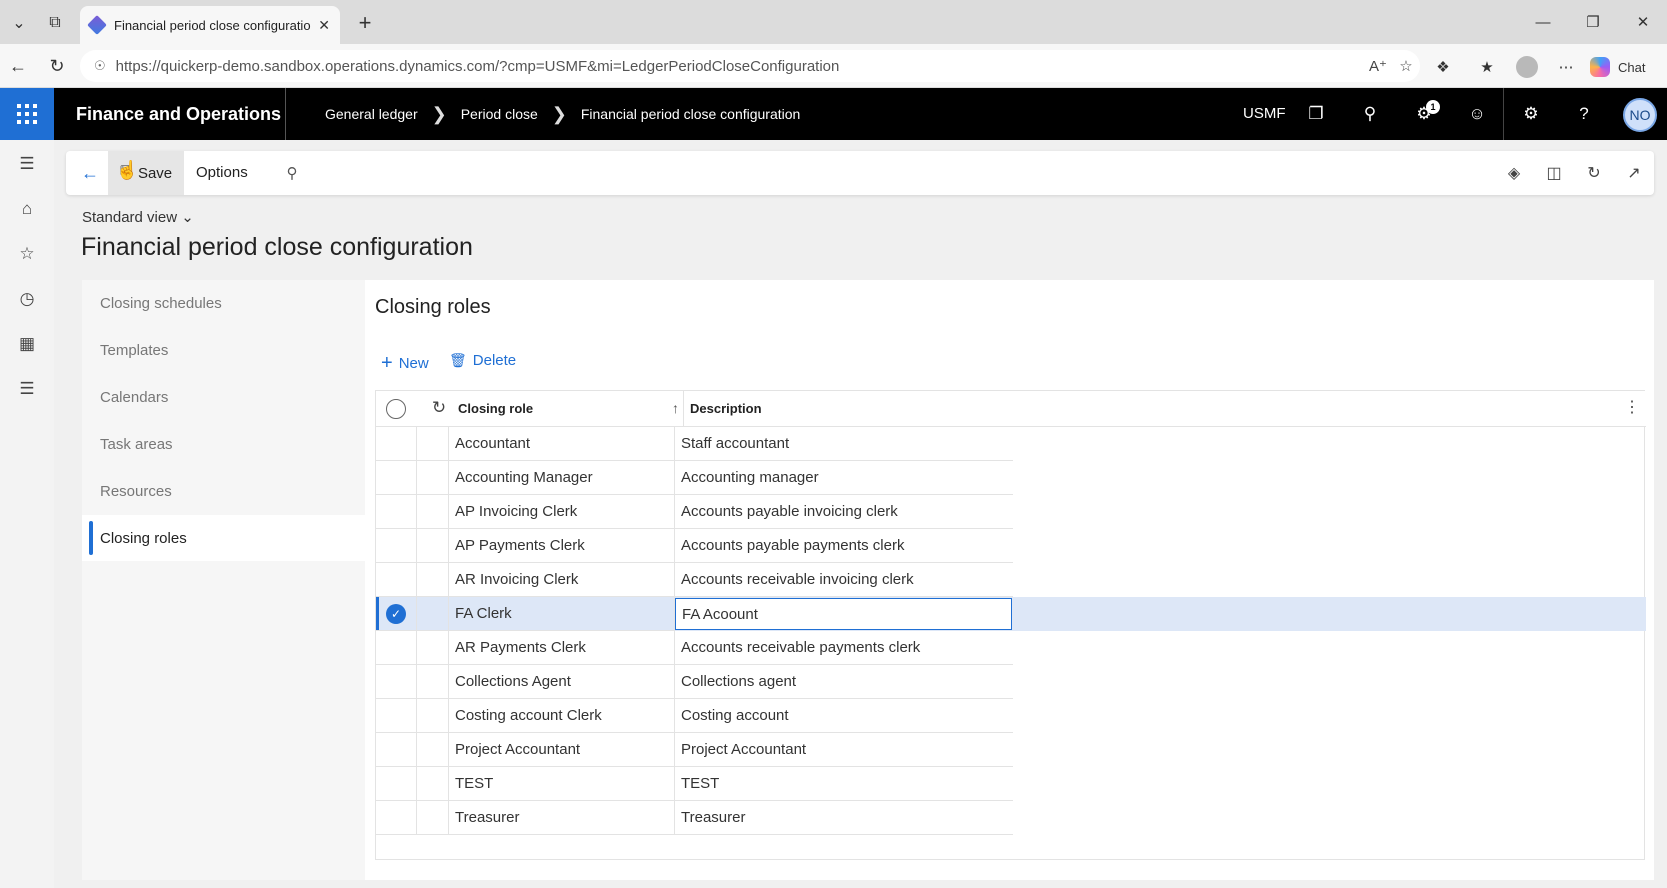  Describe the element at coordinates (722, 409) in the screenshot. I see `column-header-description: Description` at that location.